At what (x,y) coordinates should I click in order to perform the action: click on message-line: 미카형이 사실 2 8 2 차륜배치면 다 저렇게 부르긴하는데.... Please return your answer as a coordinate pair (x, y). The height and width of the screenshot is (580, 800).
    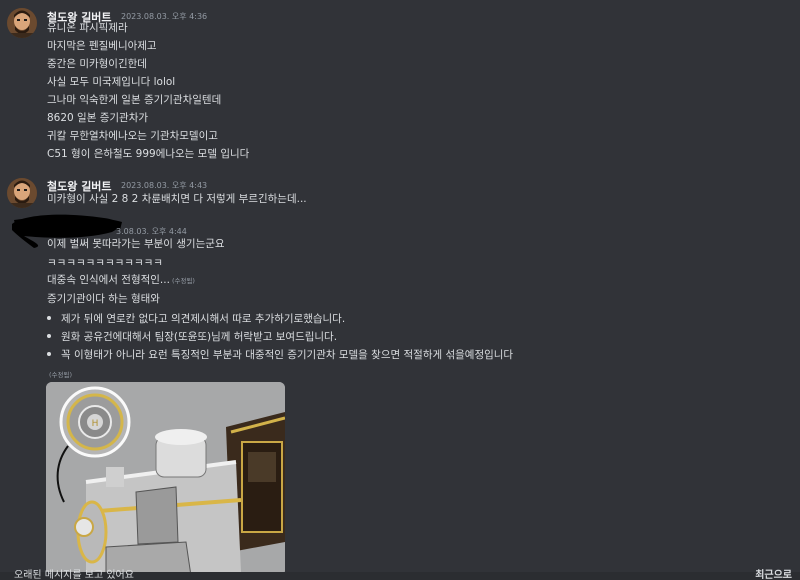
    Looking at the image, I should click on (177, 199).